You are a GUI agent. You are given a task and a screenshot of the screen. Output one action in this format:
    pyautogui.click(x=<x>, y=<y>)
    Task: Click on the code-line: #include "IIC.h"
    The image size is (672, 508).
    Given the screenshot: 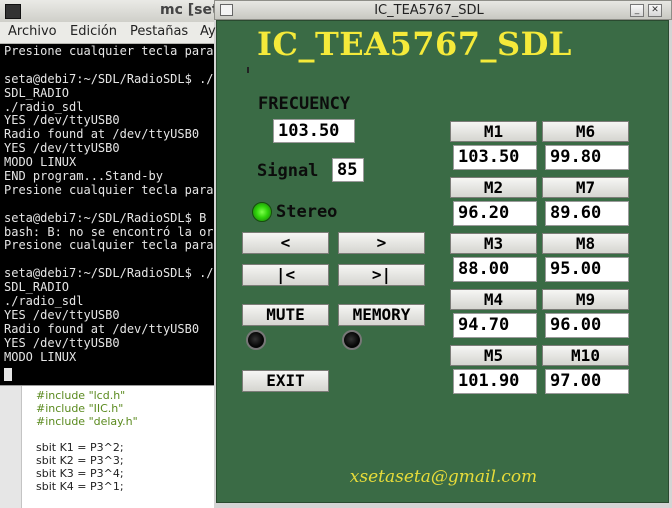 What is the action you would take?
    pyautogui.click(x=80, y=408)
    